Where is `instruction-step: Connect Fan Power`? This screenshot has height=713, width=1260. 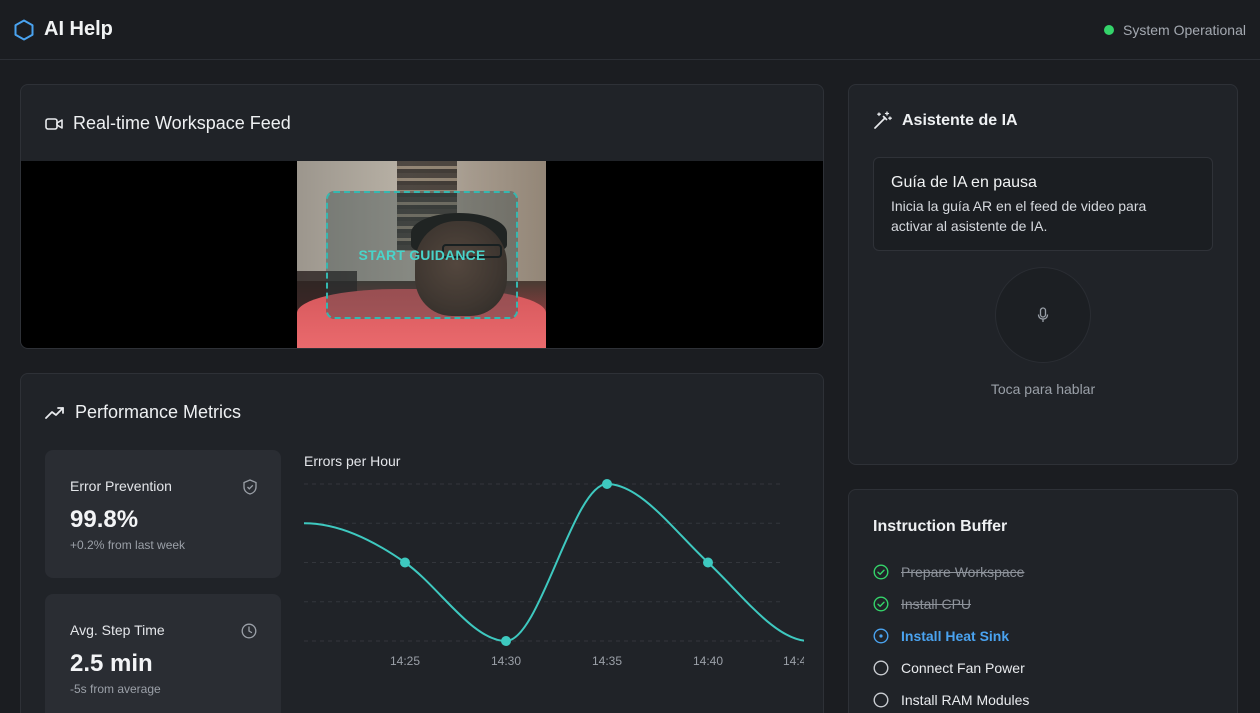
instruction-step: Connect Fan Power is located at coordinates (949, 668).